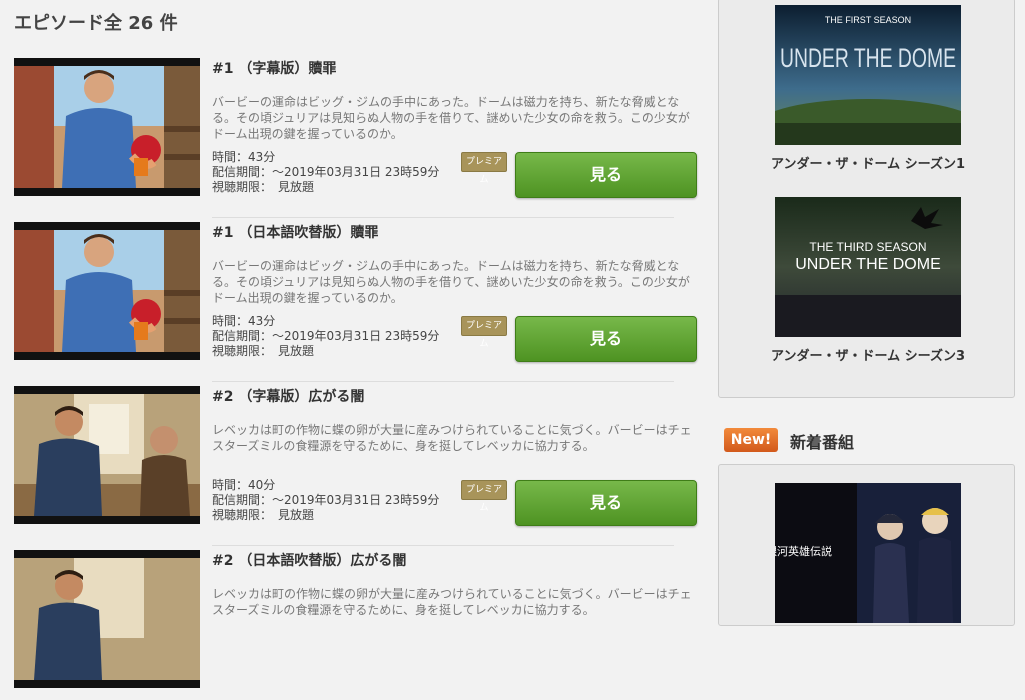 The height and width of the screenshot is (700, 1025). I want to click on dome-poster-image: THE THIRD SEASON UNDER THE DOME, so click(868, 267).